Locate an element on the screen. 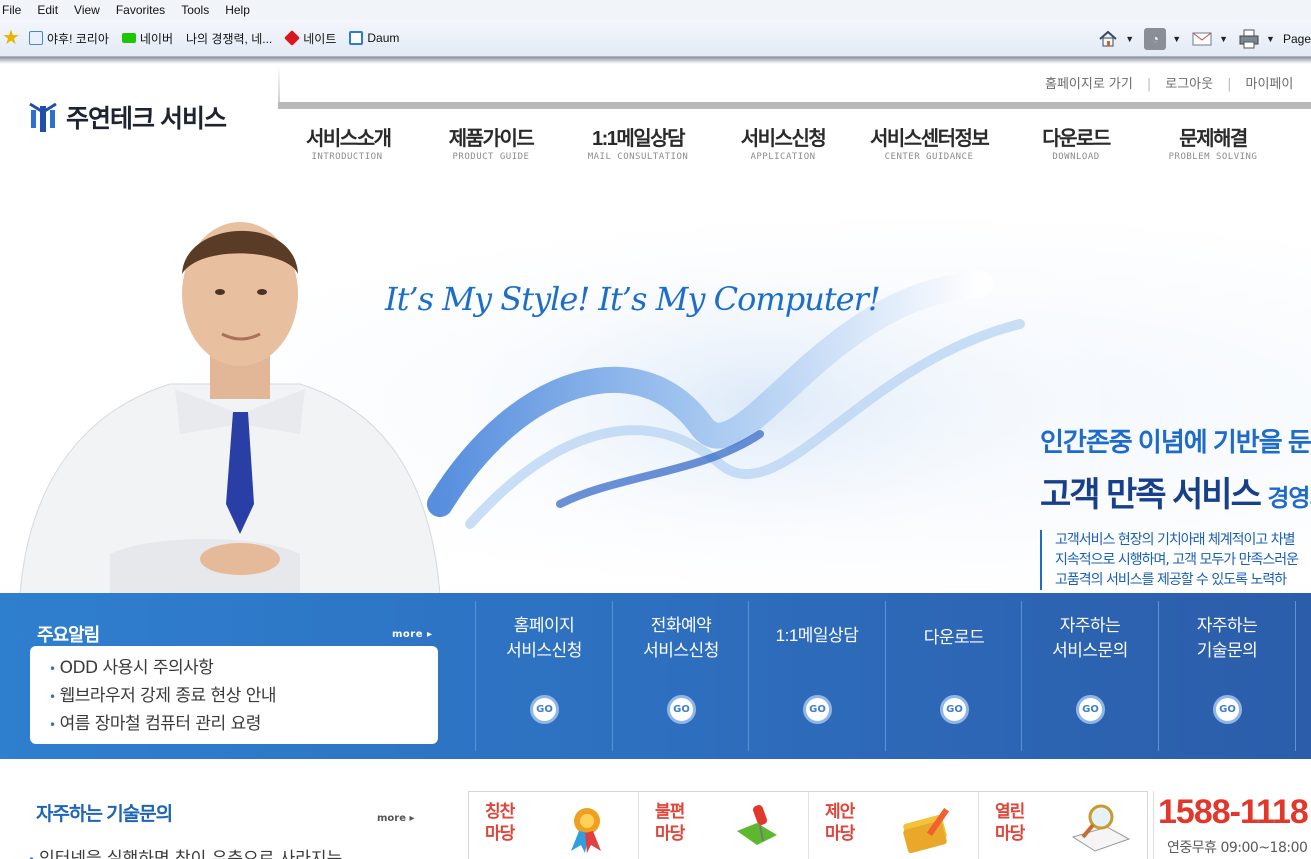 The height and width of the screenshot is (859, 1311). quick-tech-faq: 자주하는 기술문의 GO is located at coordinates (1226, 676).